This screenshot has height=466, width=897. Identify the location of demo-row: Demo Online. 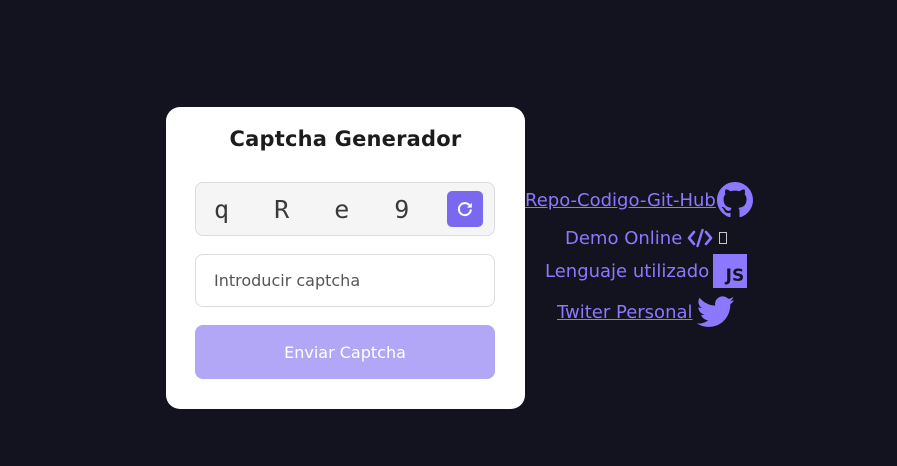
(646, 238).